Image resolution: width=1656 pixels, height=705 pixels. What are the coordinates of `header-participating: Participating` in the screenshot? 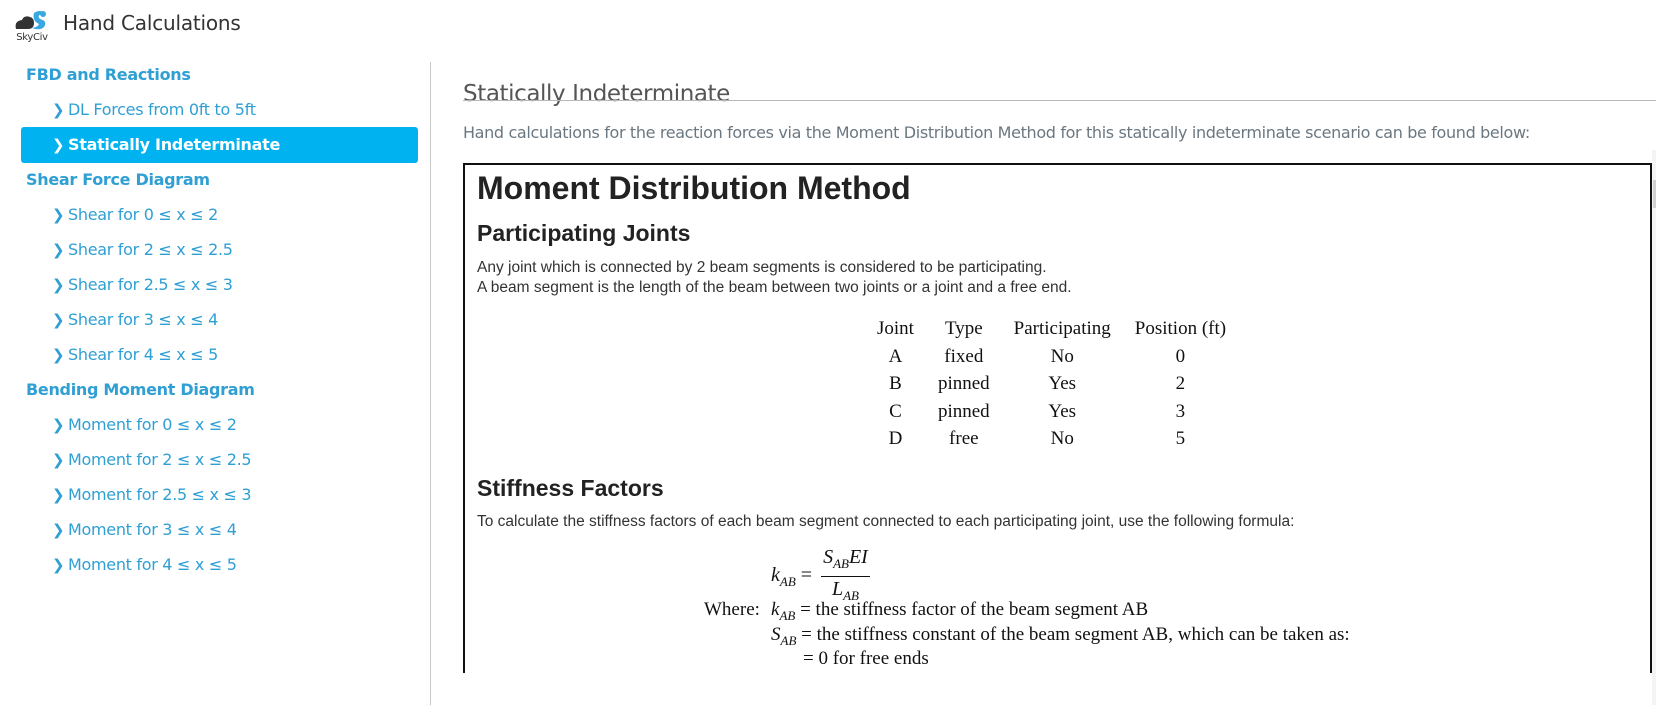 It's located at (1062, 328).